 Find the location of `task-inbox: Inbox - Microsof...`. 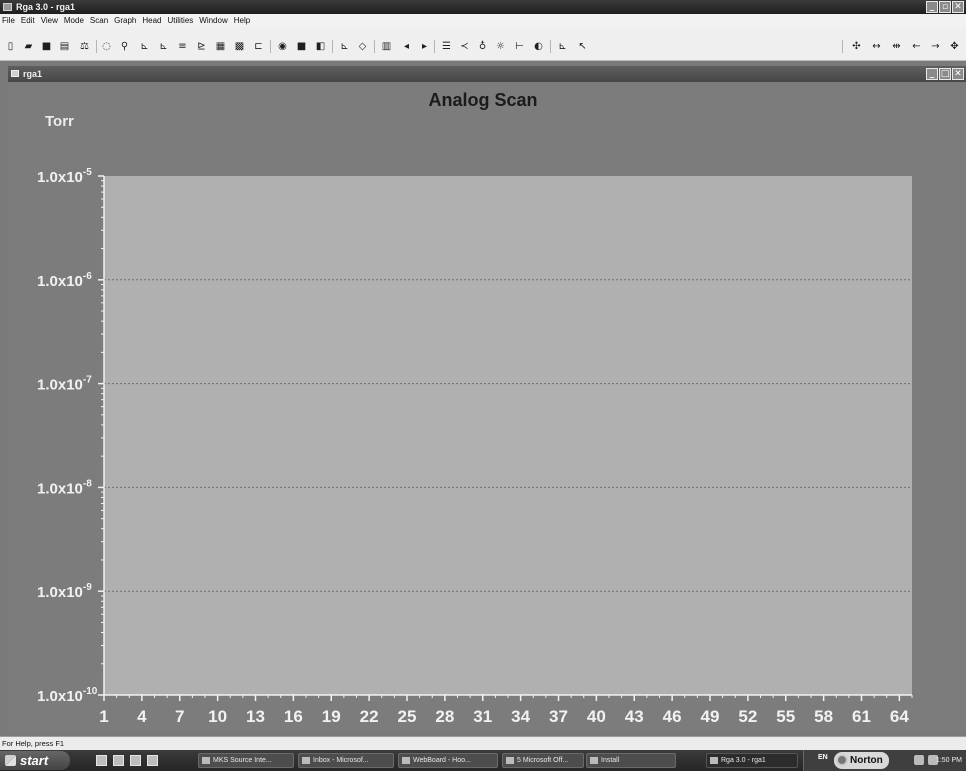

task-inbox: Inbox - Microsof... is located at coordinates (346, 760).